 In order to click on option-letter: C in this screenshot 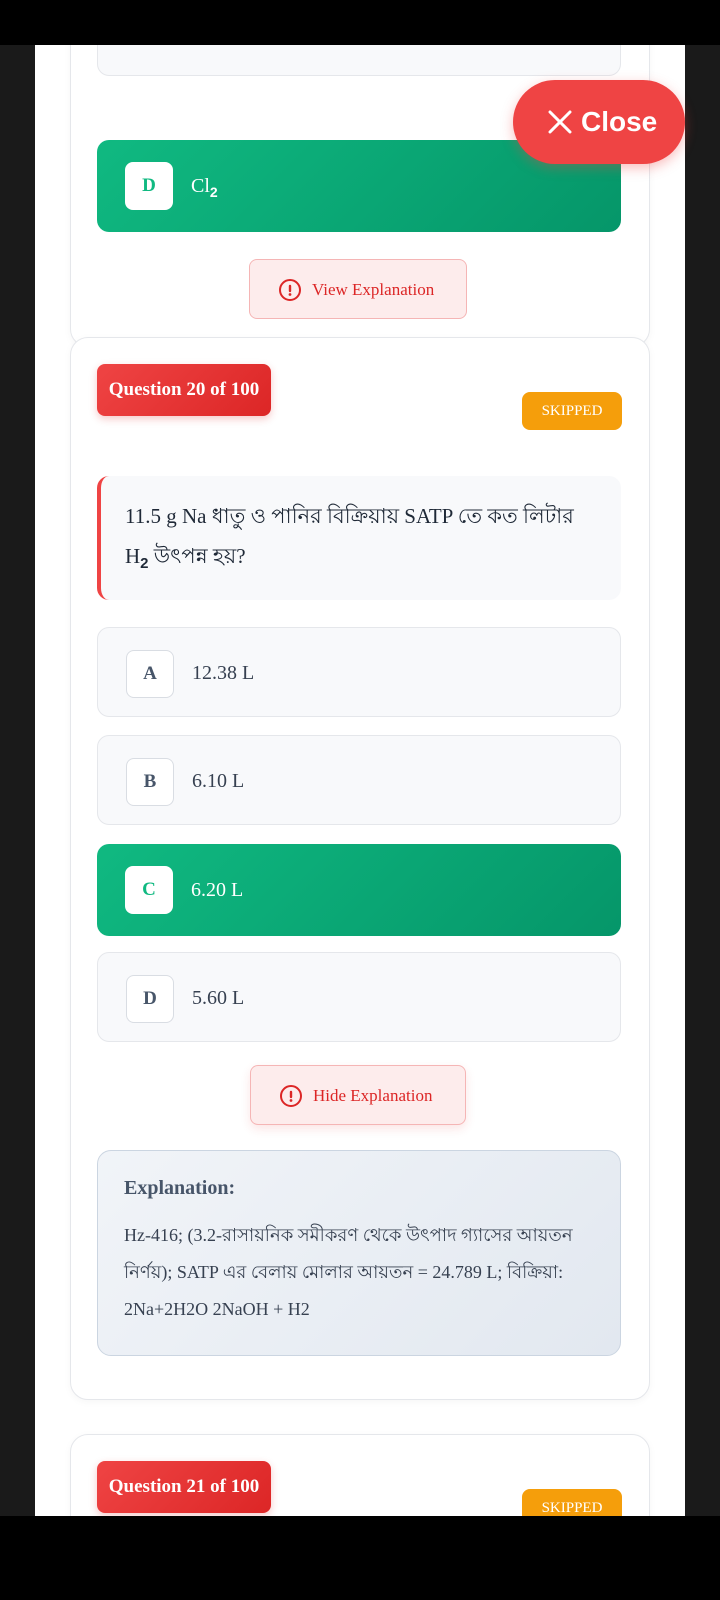, I will do `click(149, 890)`.